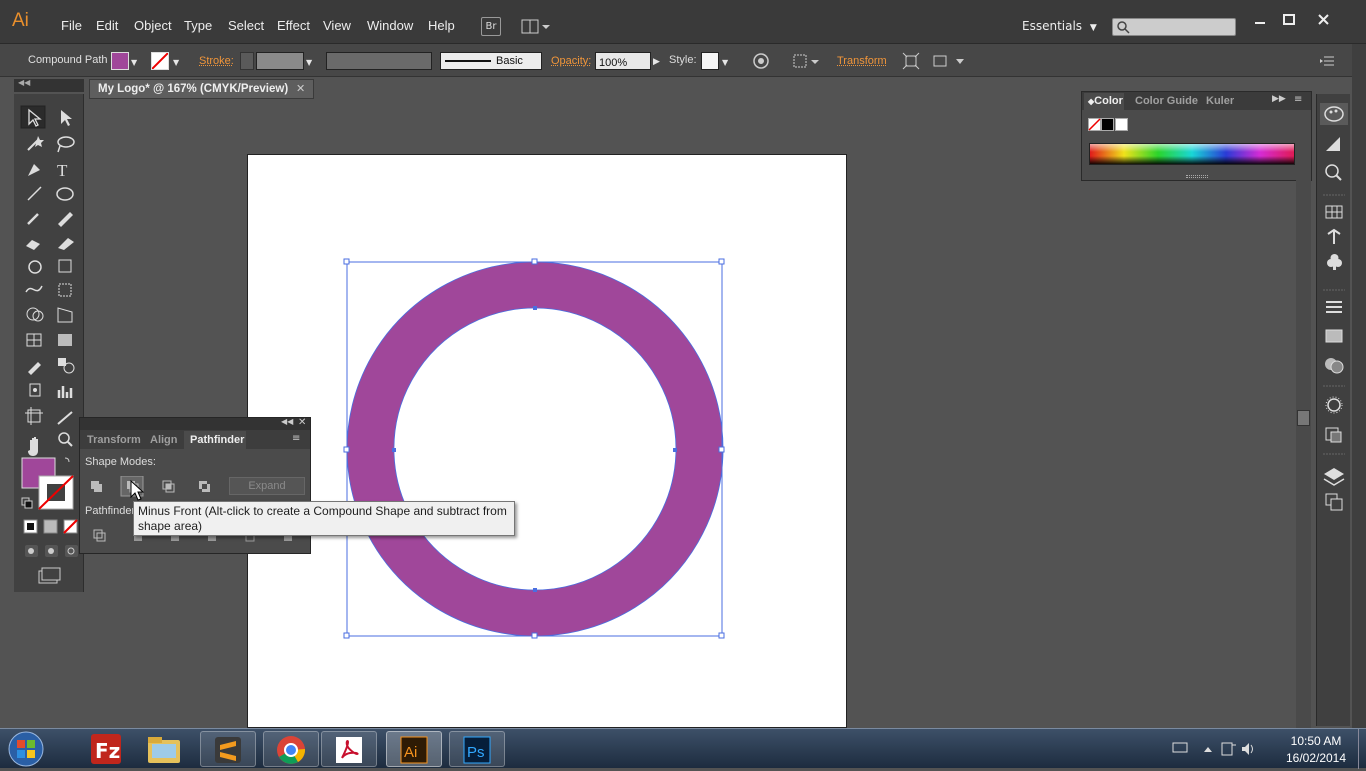 Image resolution: width=1366 pixels, height=771 pixels. Describe the element at coordinates (247, 61) in the screenshot. I see `stroke-weight-stepper` at that location.